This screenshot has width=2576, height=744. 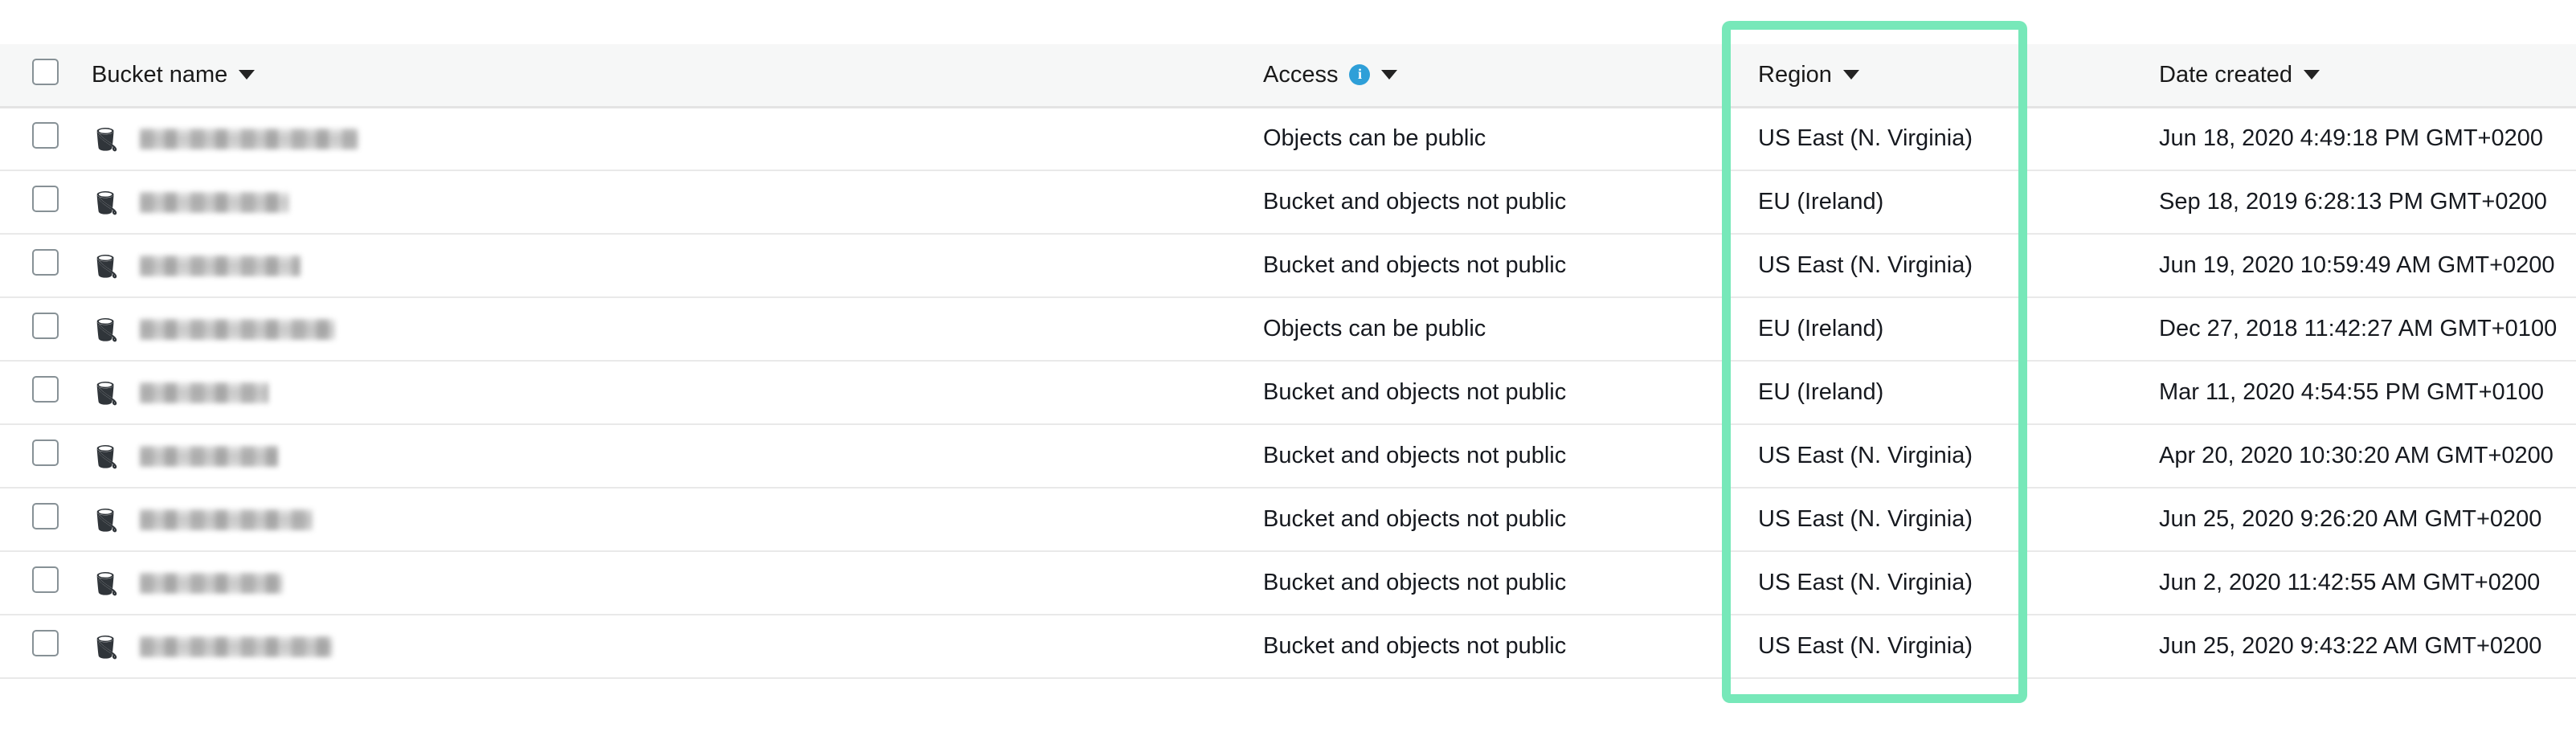 What do you see at coordinates (45, 71) in the screenshot?
I see `select-all-checkbox` at bounding box center [45, 71].